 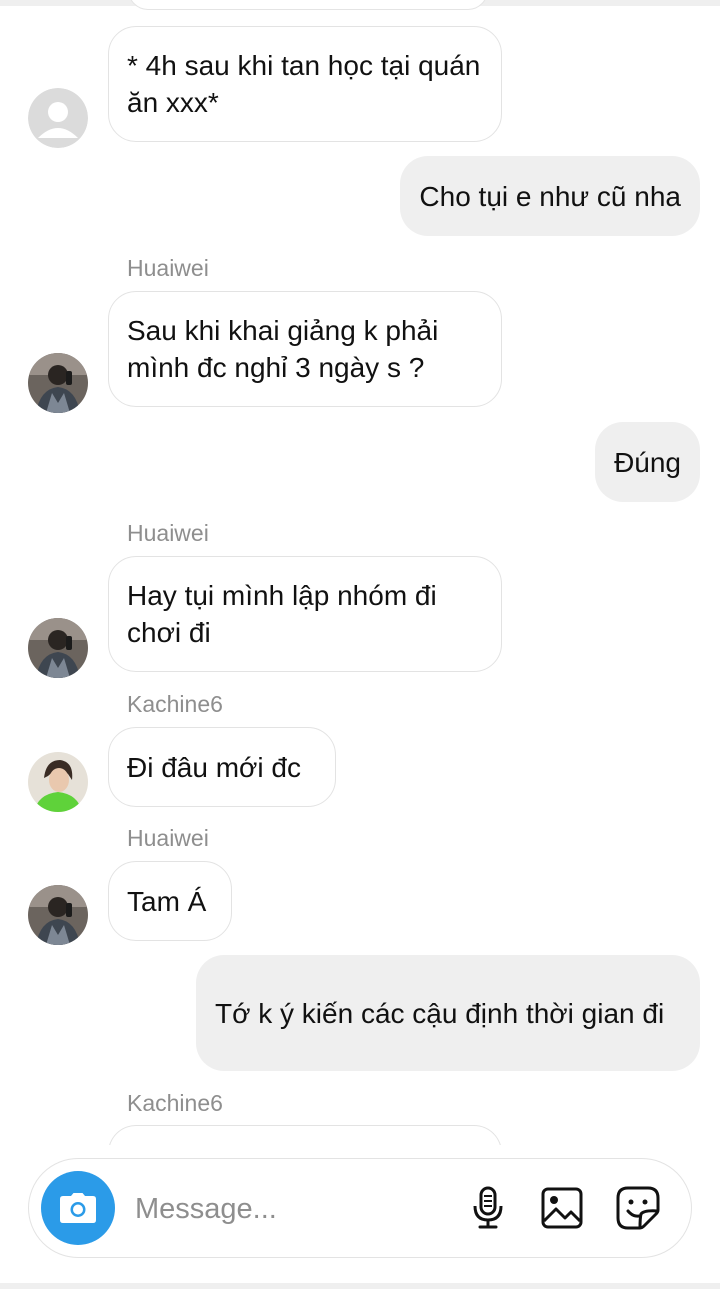 What do you see at coordinates (305, 1135) in the screenshot?
I see `message-bubble-incoming` at bounding box center [305, 1135].